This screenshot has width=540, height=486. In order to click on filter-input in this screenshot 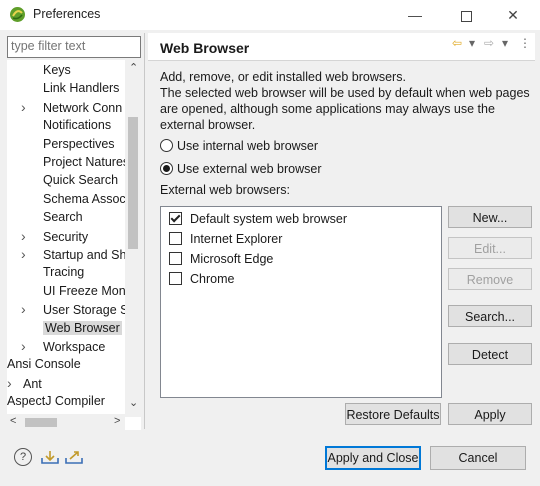, I will do `click(74, 46)`.